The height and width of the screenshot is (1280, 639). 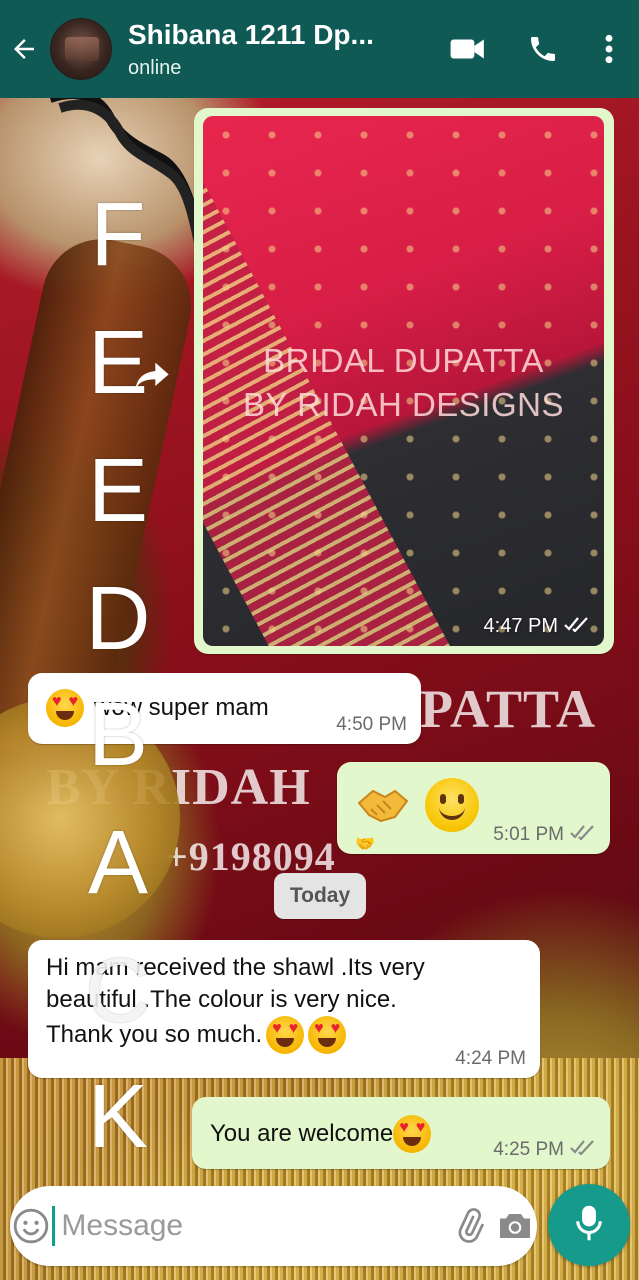 What do you see at coordinates (31, 1226) in the screenshot?
I see `emoji-icon` at bounding box center [31, 1226].